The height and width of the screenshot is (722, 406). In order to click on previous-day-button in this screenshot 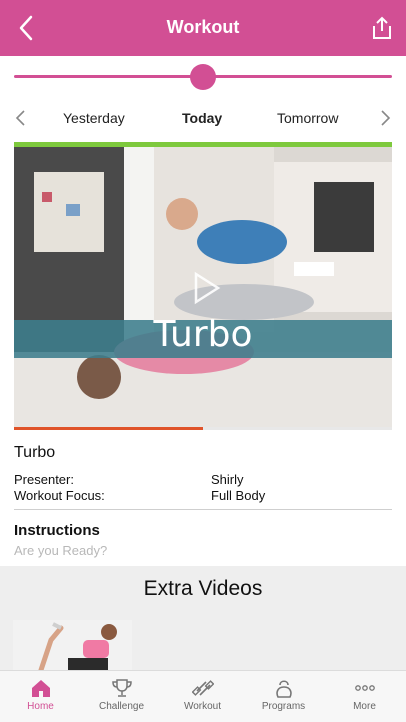, I will do `click(21, 118)`.